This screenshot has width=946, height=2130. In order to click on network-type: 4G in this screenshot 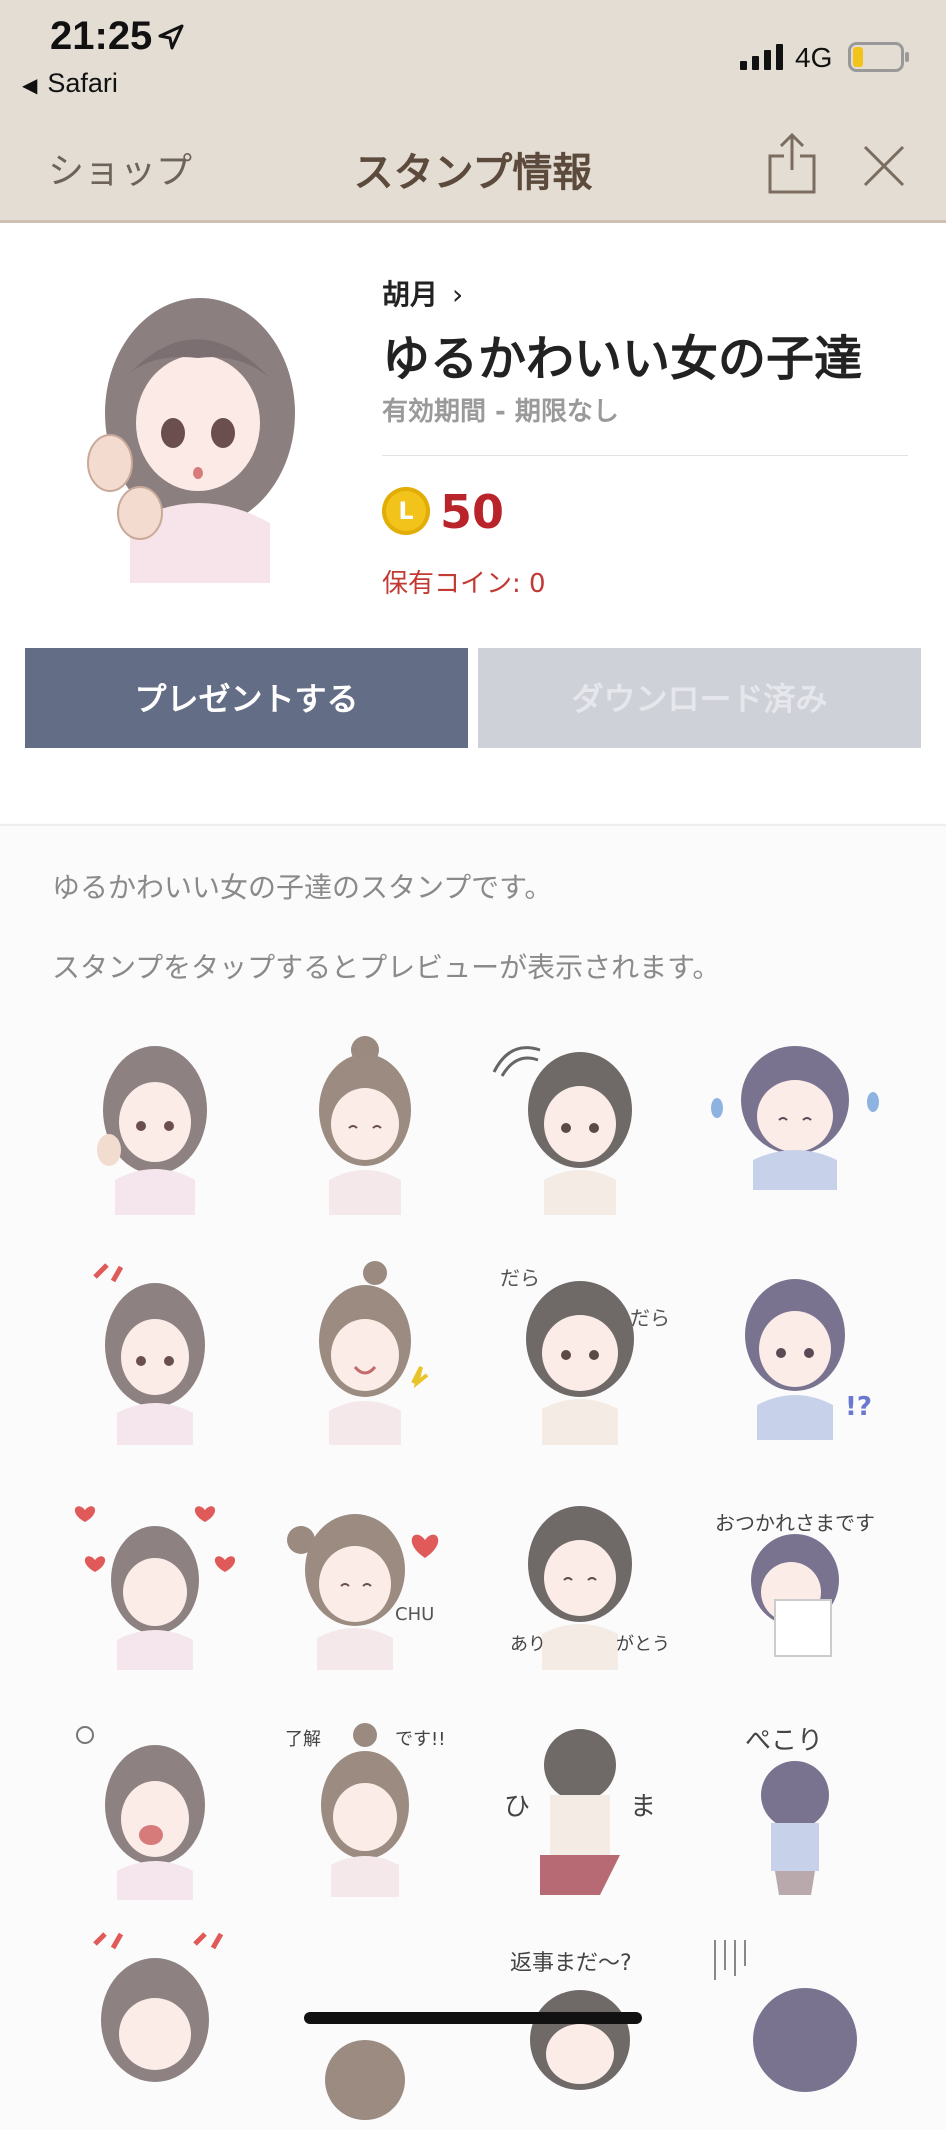, I will do `click(814, 57)`.